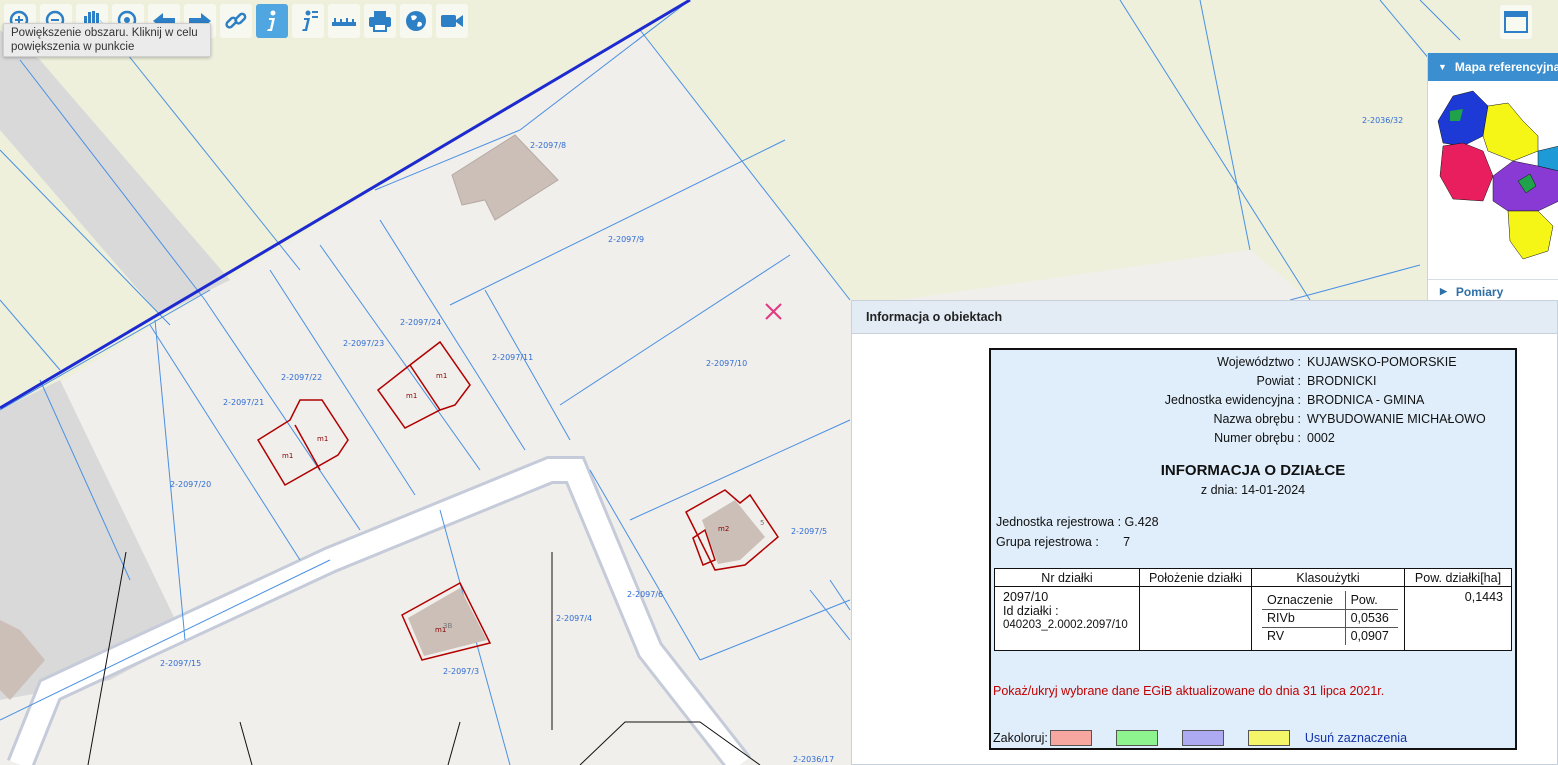 The width and height of the screenshot is (1558, 765). What do you see at coordinates (1342, 381) in the screenshot?
I see `meta-value-county: BRODNICKI` at bounding box center [1342, 381].